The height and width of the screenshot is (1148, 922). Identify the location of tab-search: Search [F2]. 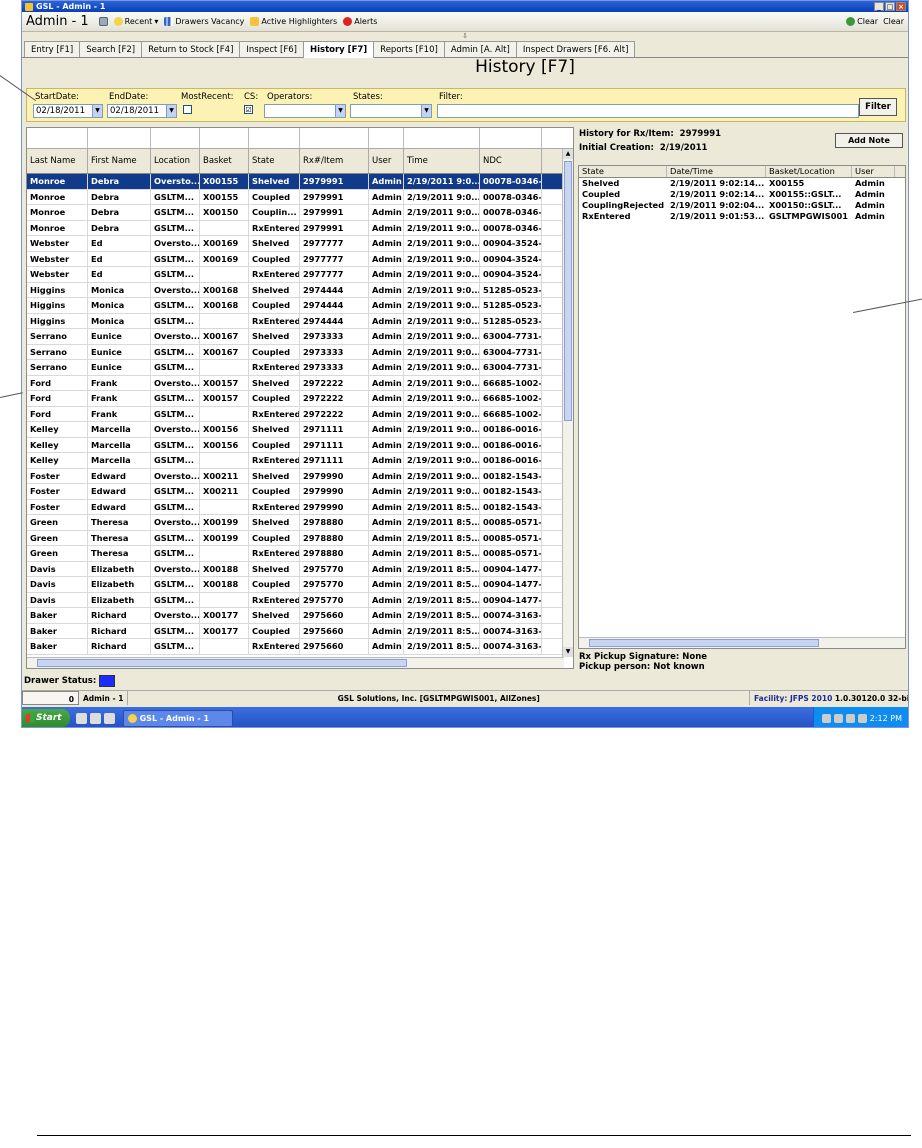
(111, 49).